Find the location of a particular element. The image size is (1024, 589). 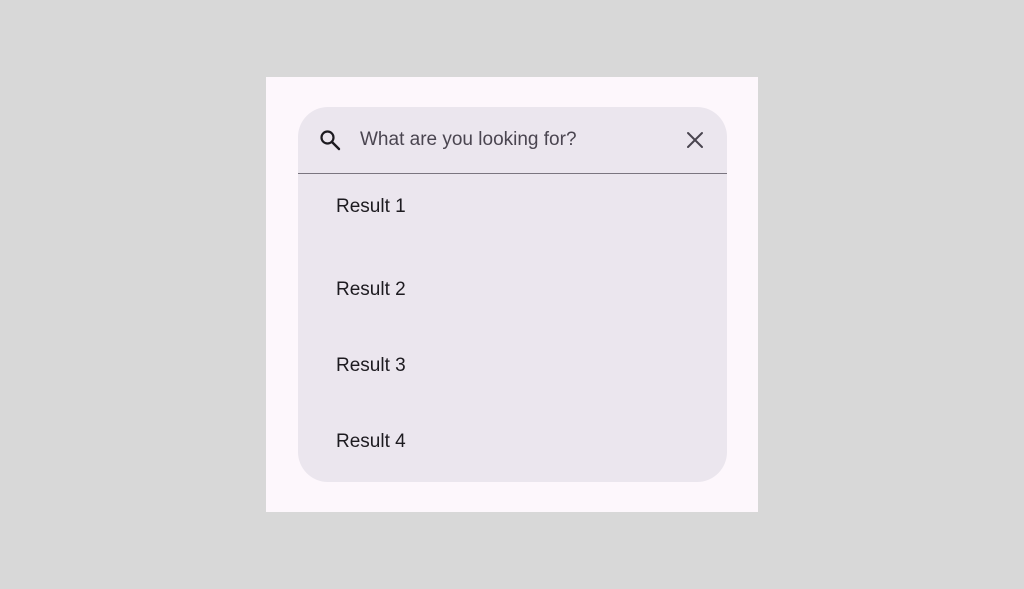

list-item: Result 3 is located at coordinates (512, 365).